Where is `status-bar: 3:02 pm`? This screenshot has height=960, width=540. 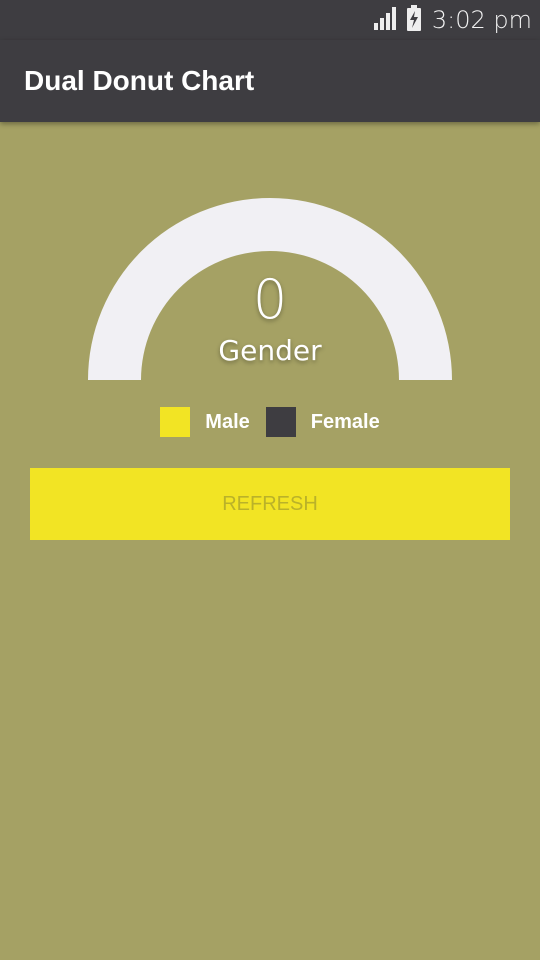
status-bar: 3:02 pm is located at coordinates (270, 20).